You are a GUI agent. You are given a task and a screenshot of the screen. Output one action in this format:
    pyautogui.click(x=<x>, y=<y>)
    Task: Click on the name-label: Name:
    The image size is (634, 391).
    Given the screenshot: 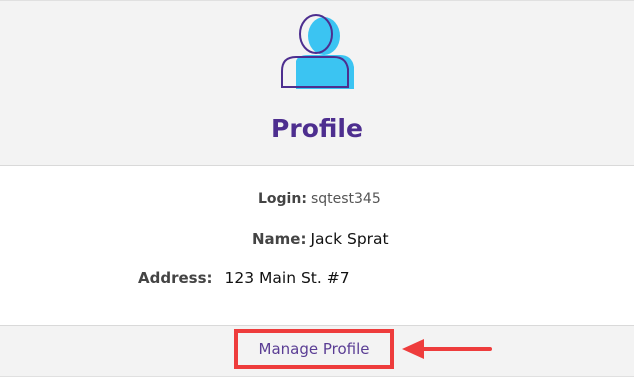 What is the action you would take?
    pyautogui.click(x=279, y=239)
    